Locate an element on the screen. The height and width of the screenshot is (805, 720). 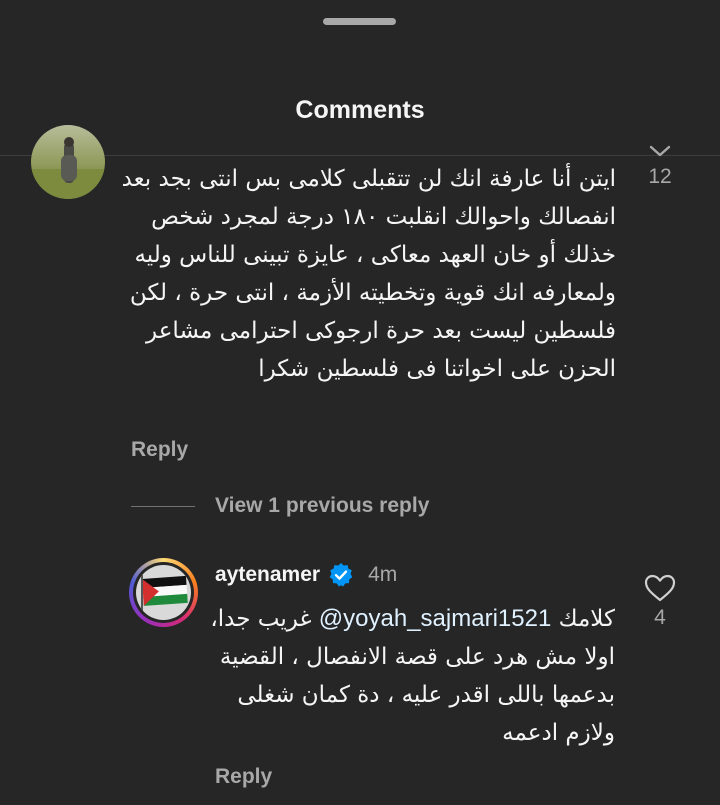
mention-link: @yoyah_sajmari1521 is located at coordinates (435, 618).